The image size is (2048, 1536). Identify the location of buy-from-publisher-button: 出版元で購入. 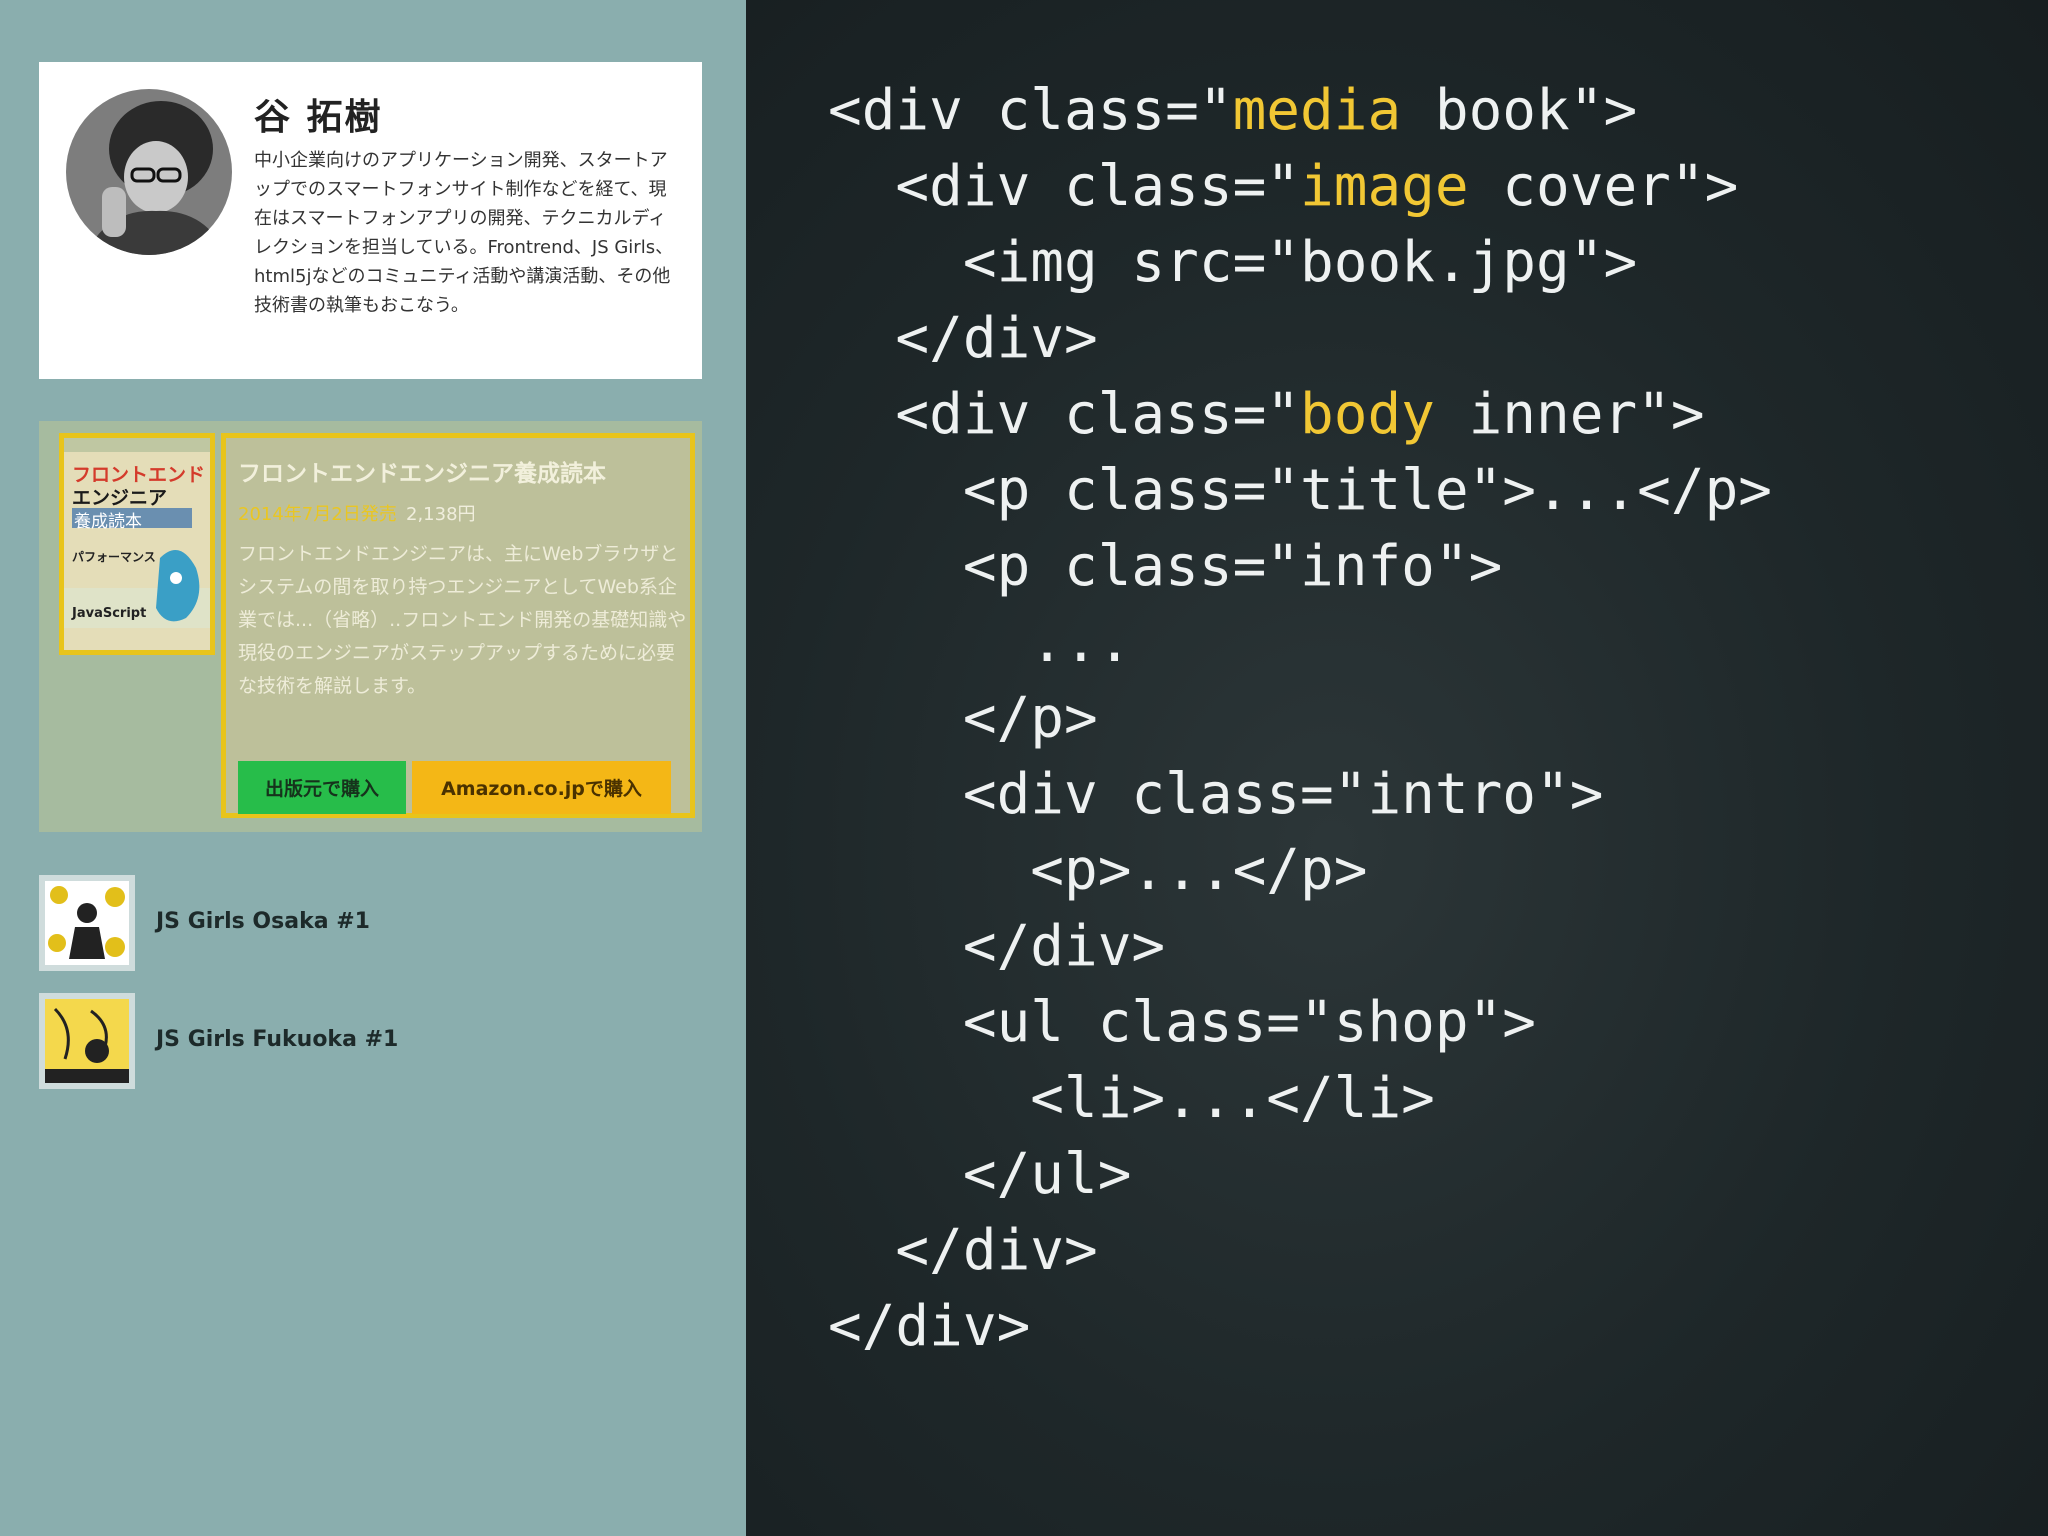
(322, 787).